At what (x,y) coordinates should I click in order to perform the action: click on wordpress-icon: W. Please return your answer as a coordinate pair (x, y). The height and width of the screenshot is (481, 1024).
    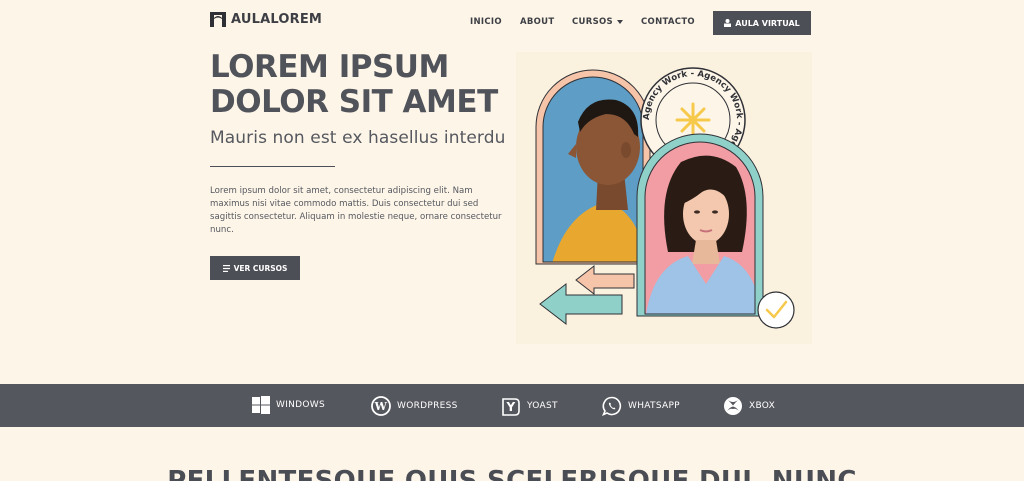
    Looking at the image, I should click on (381, 406).